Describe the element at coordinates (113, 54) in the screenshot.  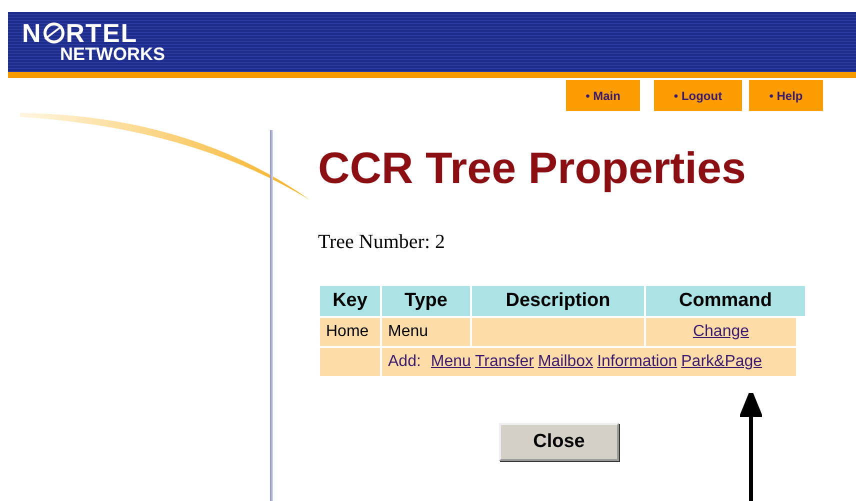
I see `logo-text: NETWORKS` at that location.